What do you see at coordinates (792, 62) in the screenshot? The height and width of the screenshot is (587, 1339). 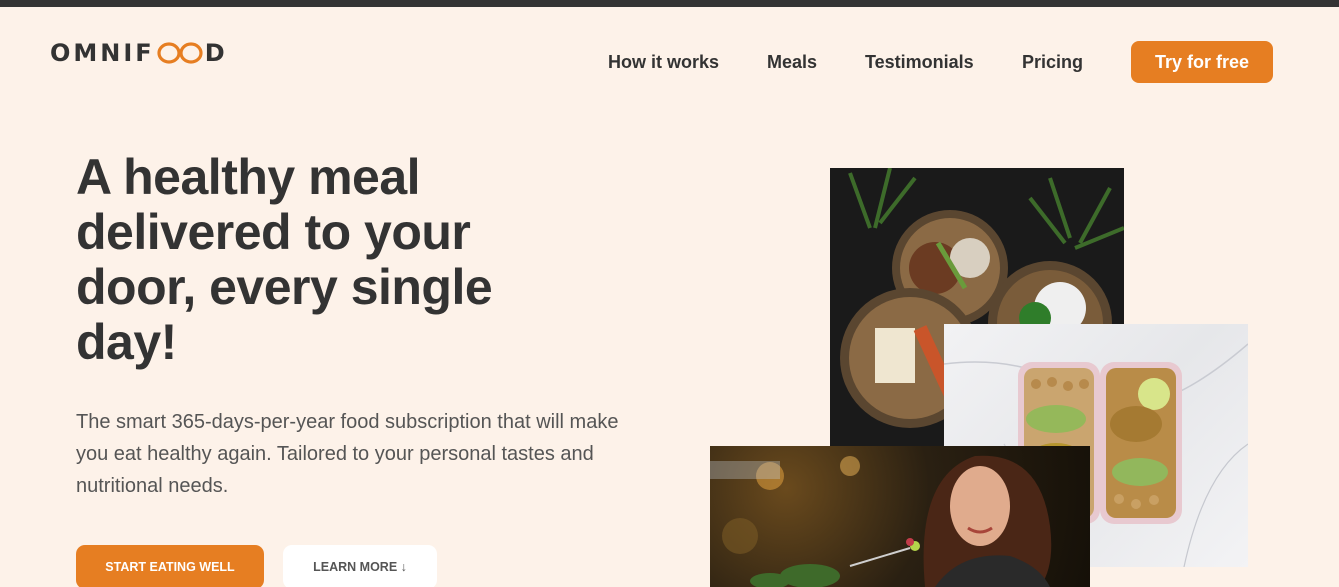 I see `nav-meals: Meals` at bounding box center [792, 62].